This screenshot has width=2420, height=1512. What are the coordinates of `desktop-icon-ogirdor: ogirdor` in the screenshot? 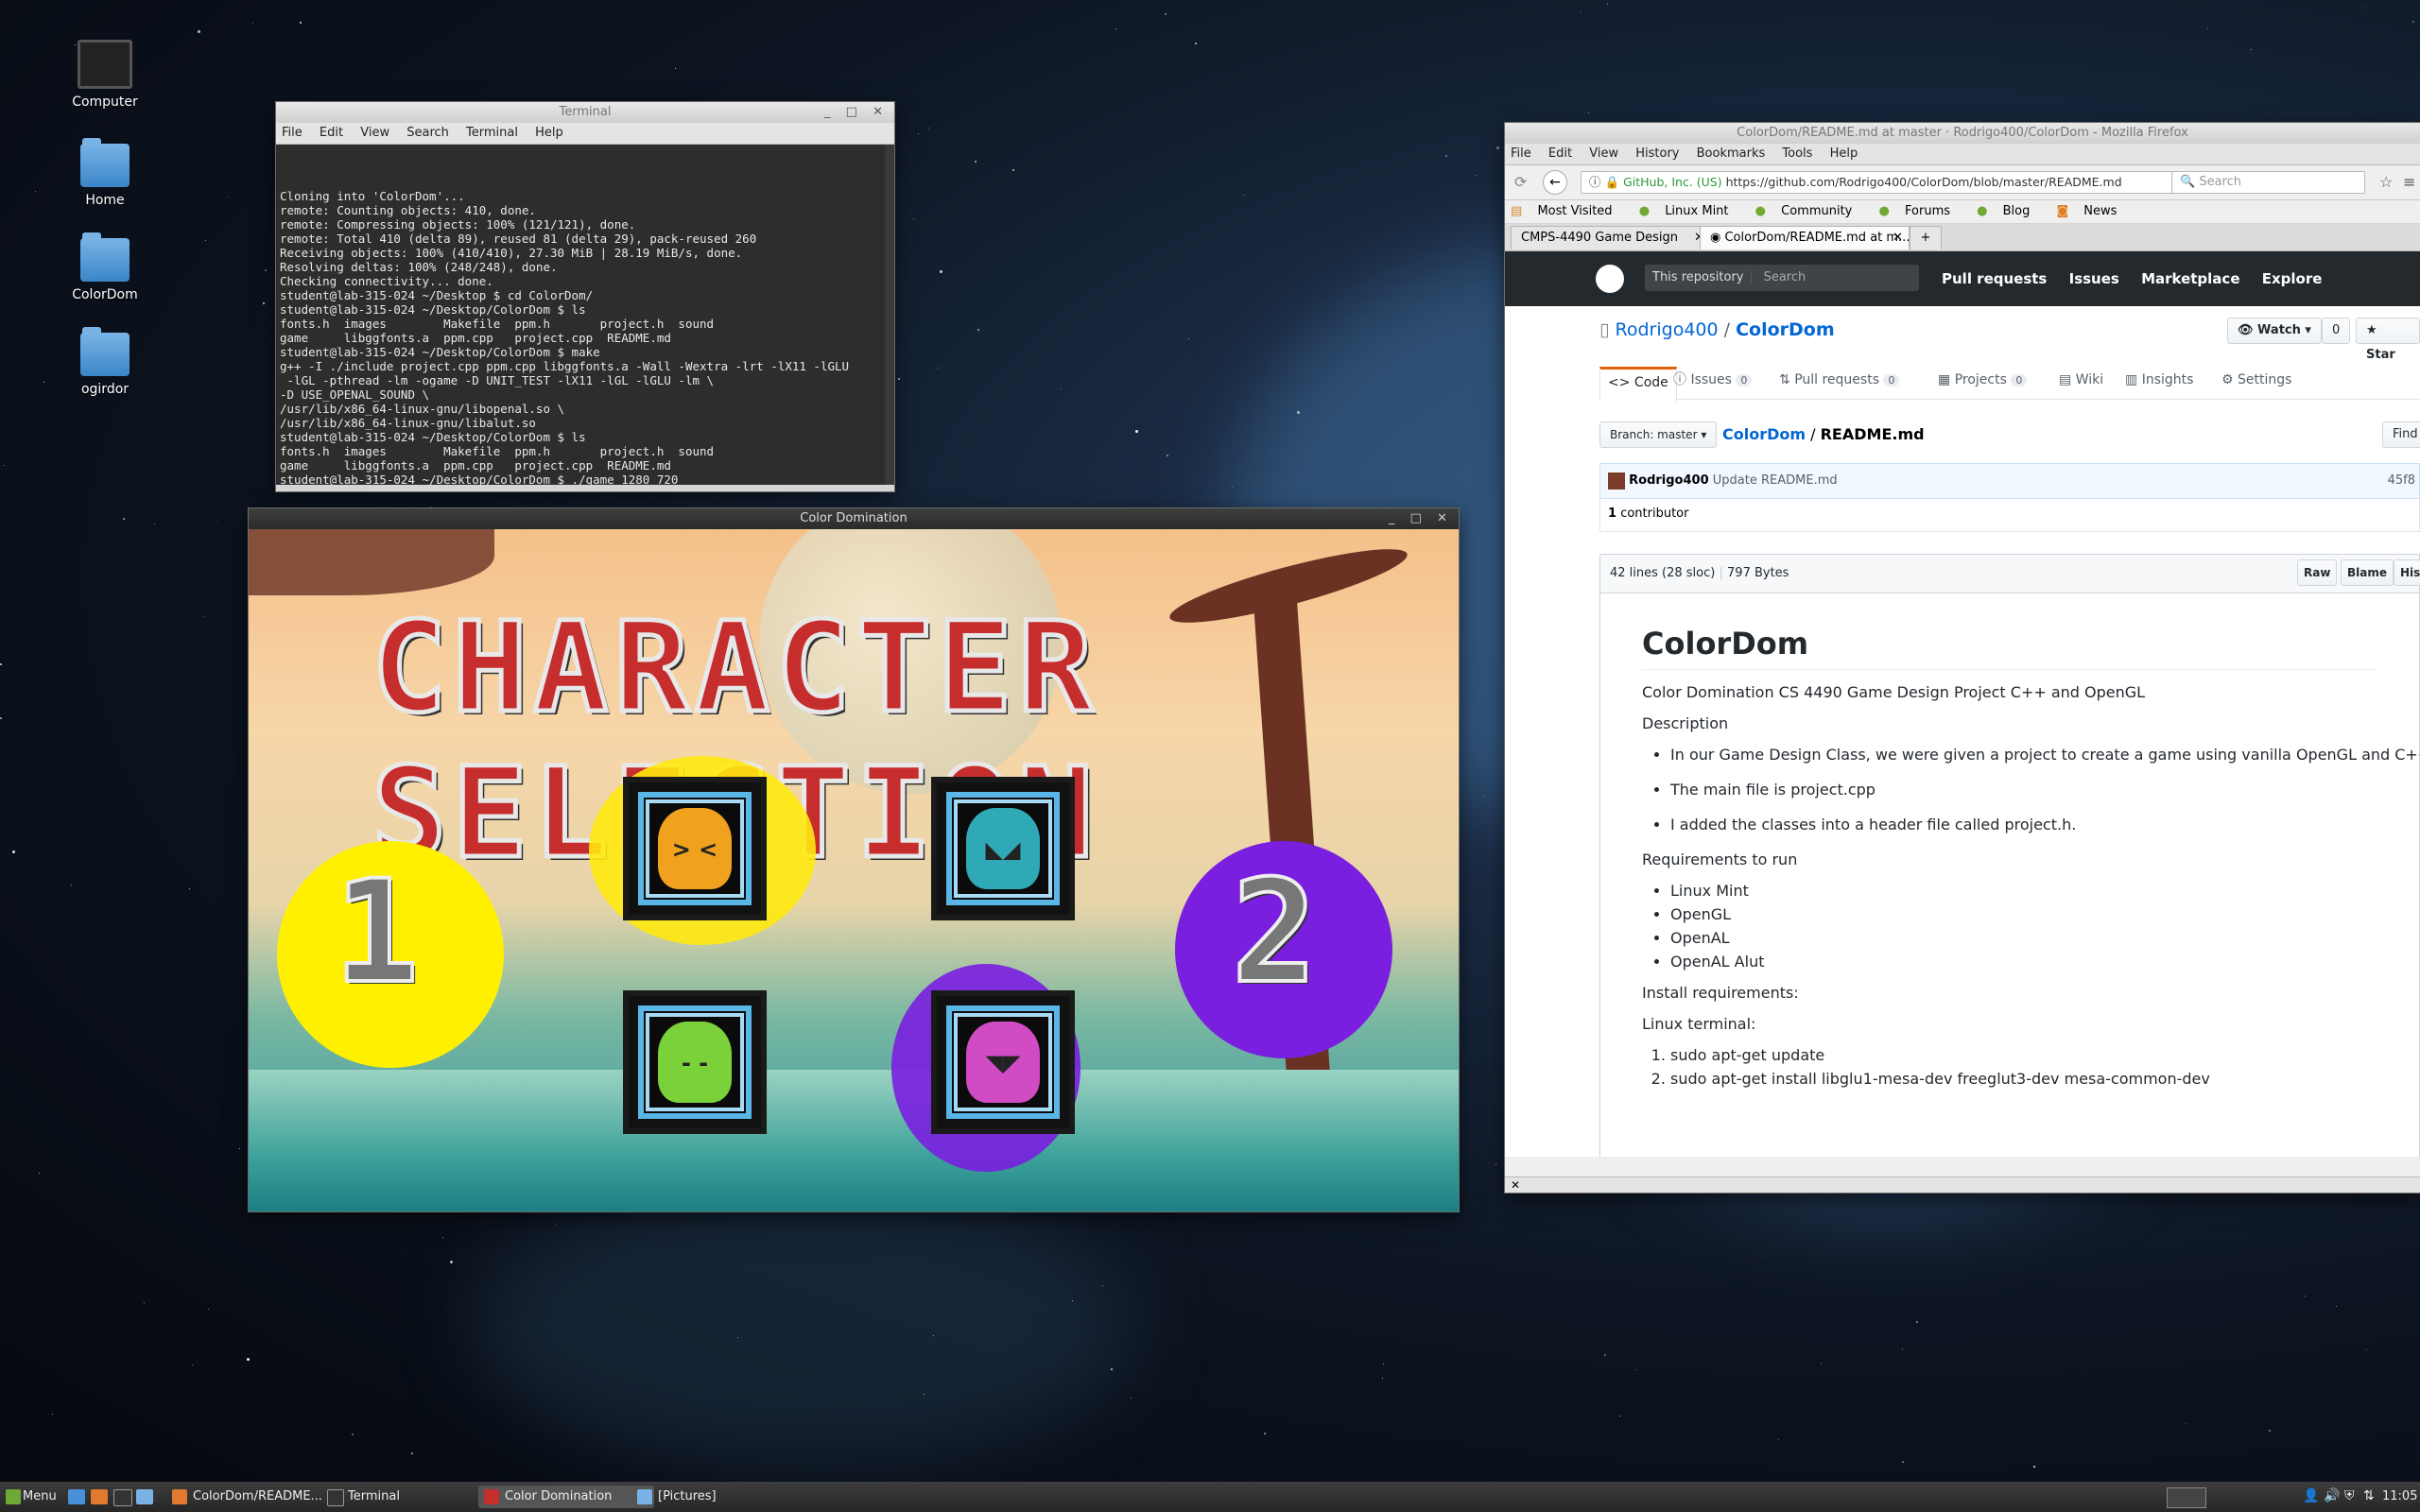 It's located at (105, 362).